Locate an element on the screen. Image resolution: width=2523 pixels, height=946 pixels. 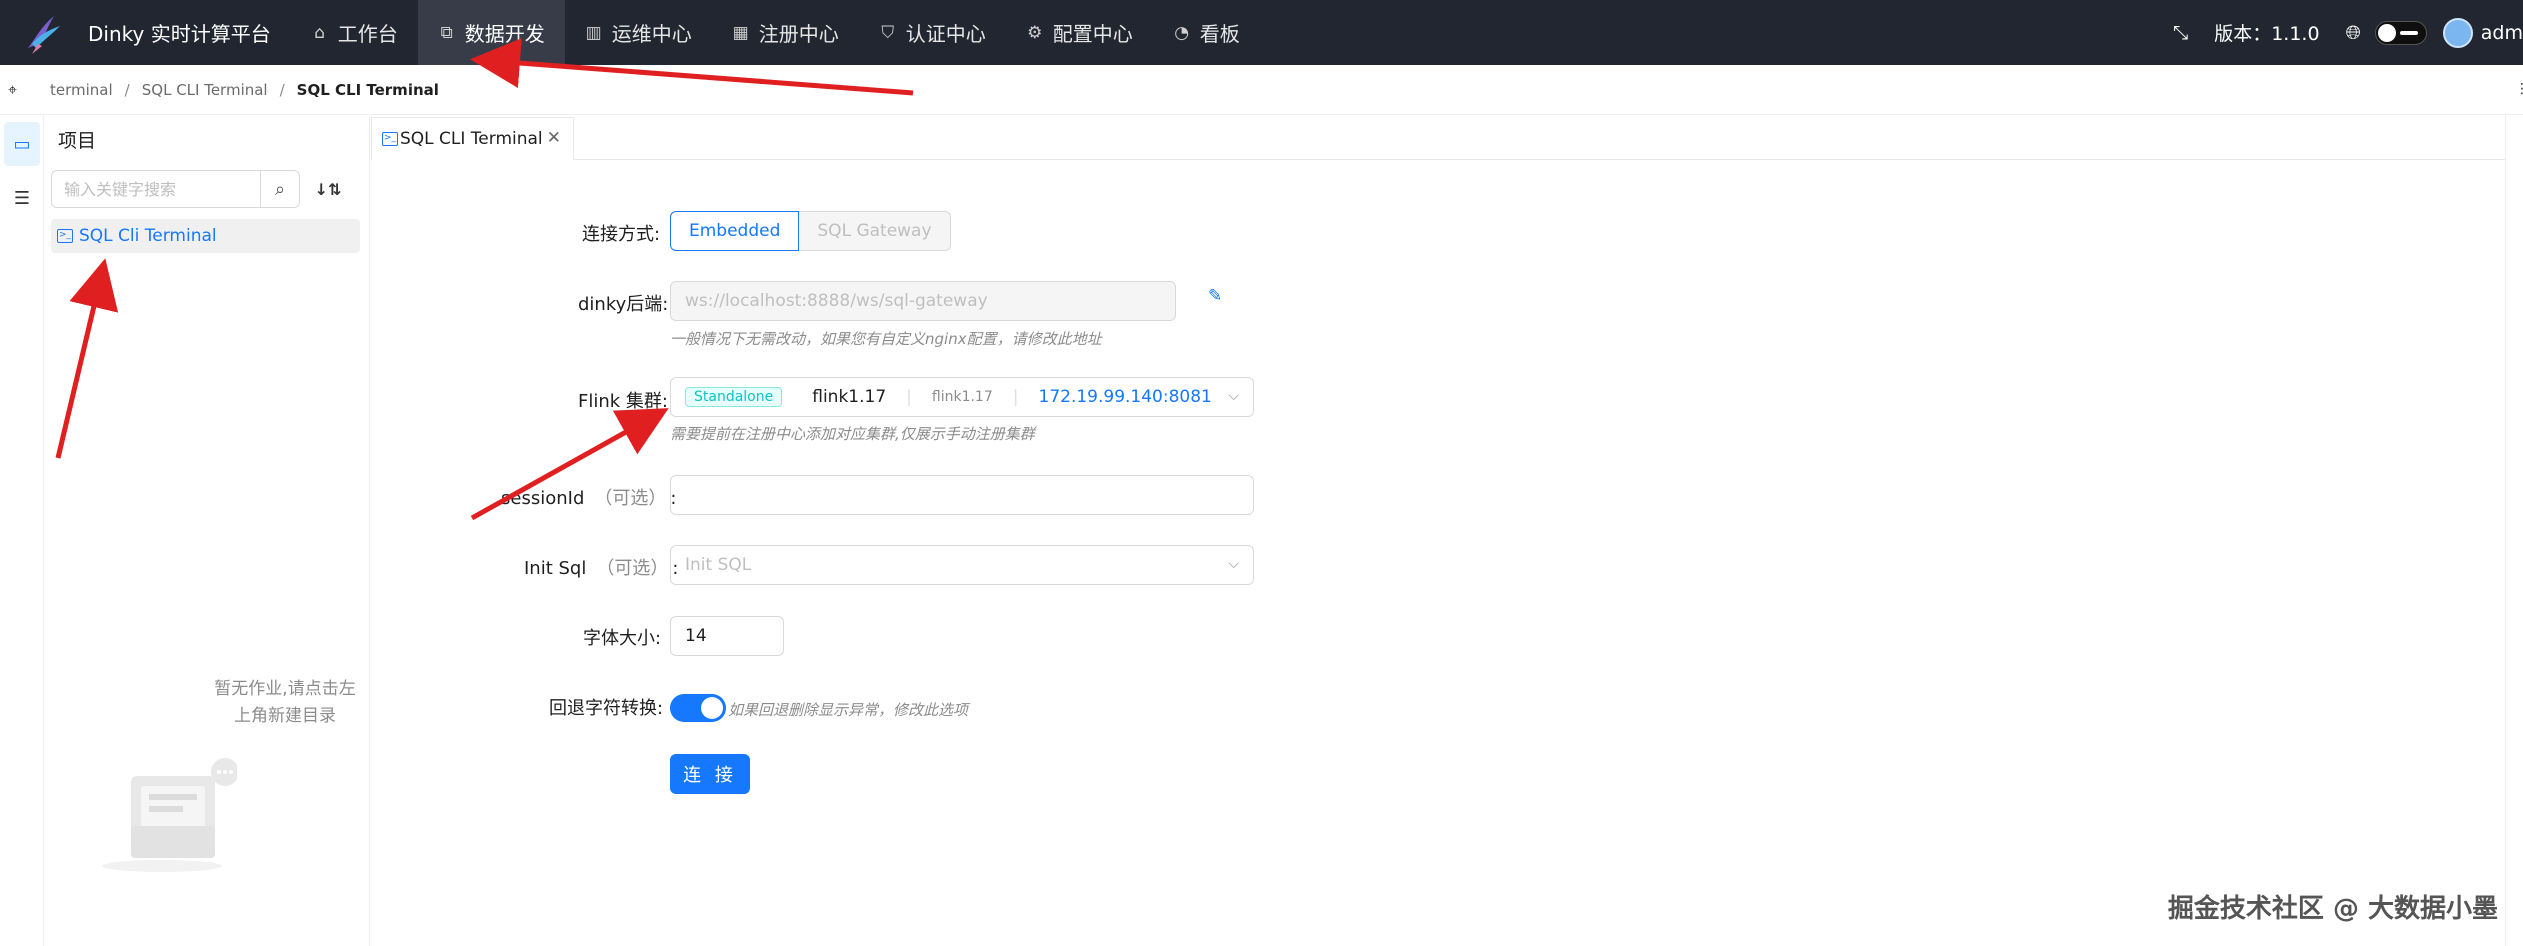
nav-data-development: ⧉ 数据开发 is located at coordinates (491, 32).